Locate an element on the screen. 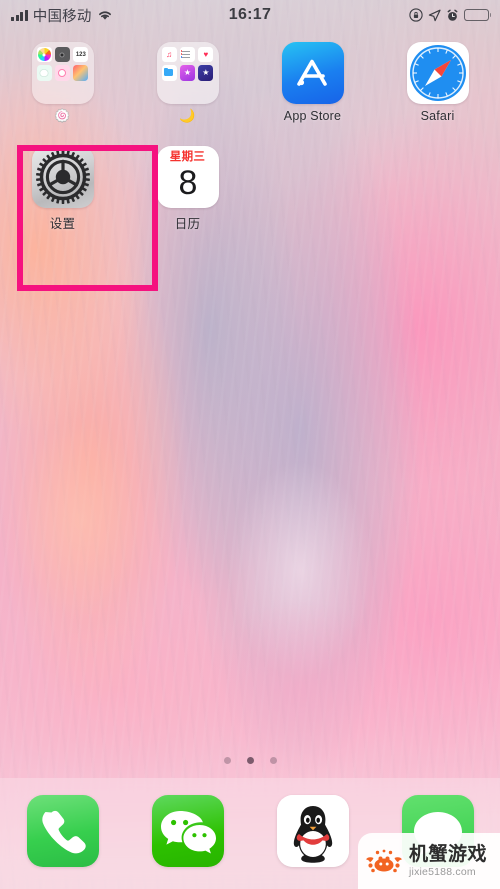  app-settings: 设置 is located at coordinates (62, 198).